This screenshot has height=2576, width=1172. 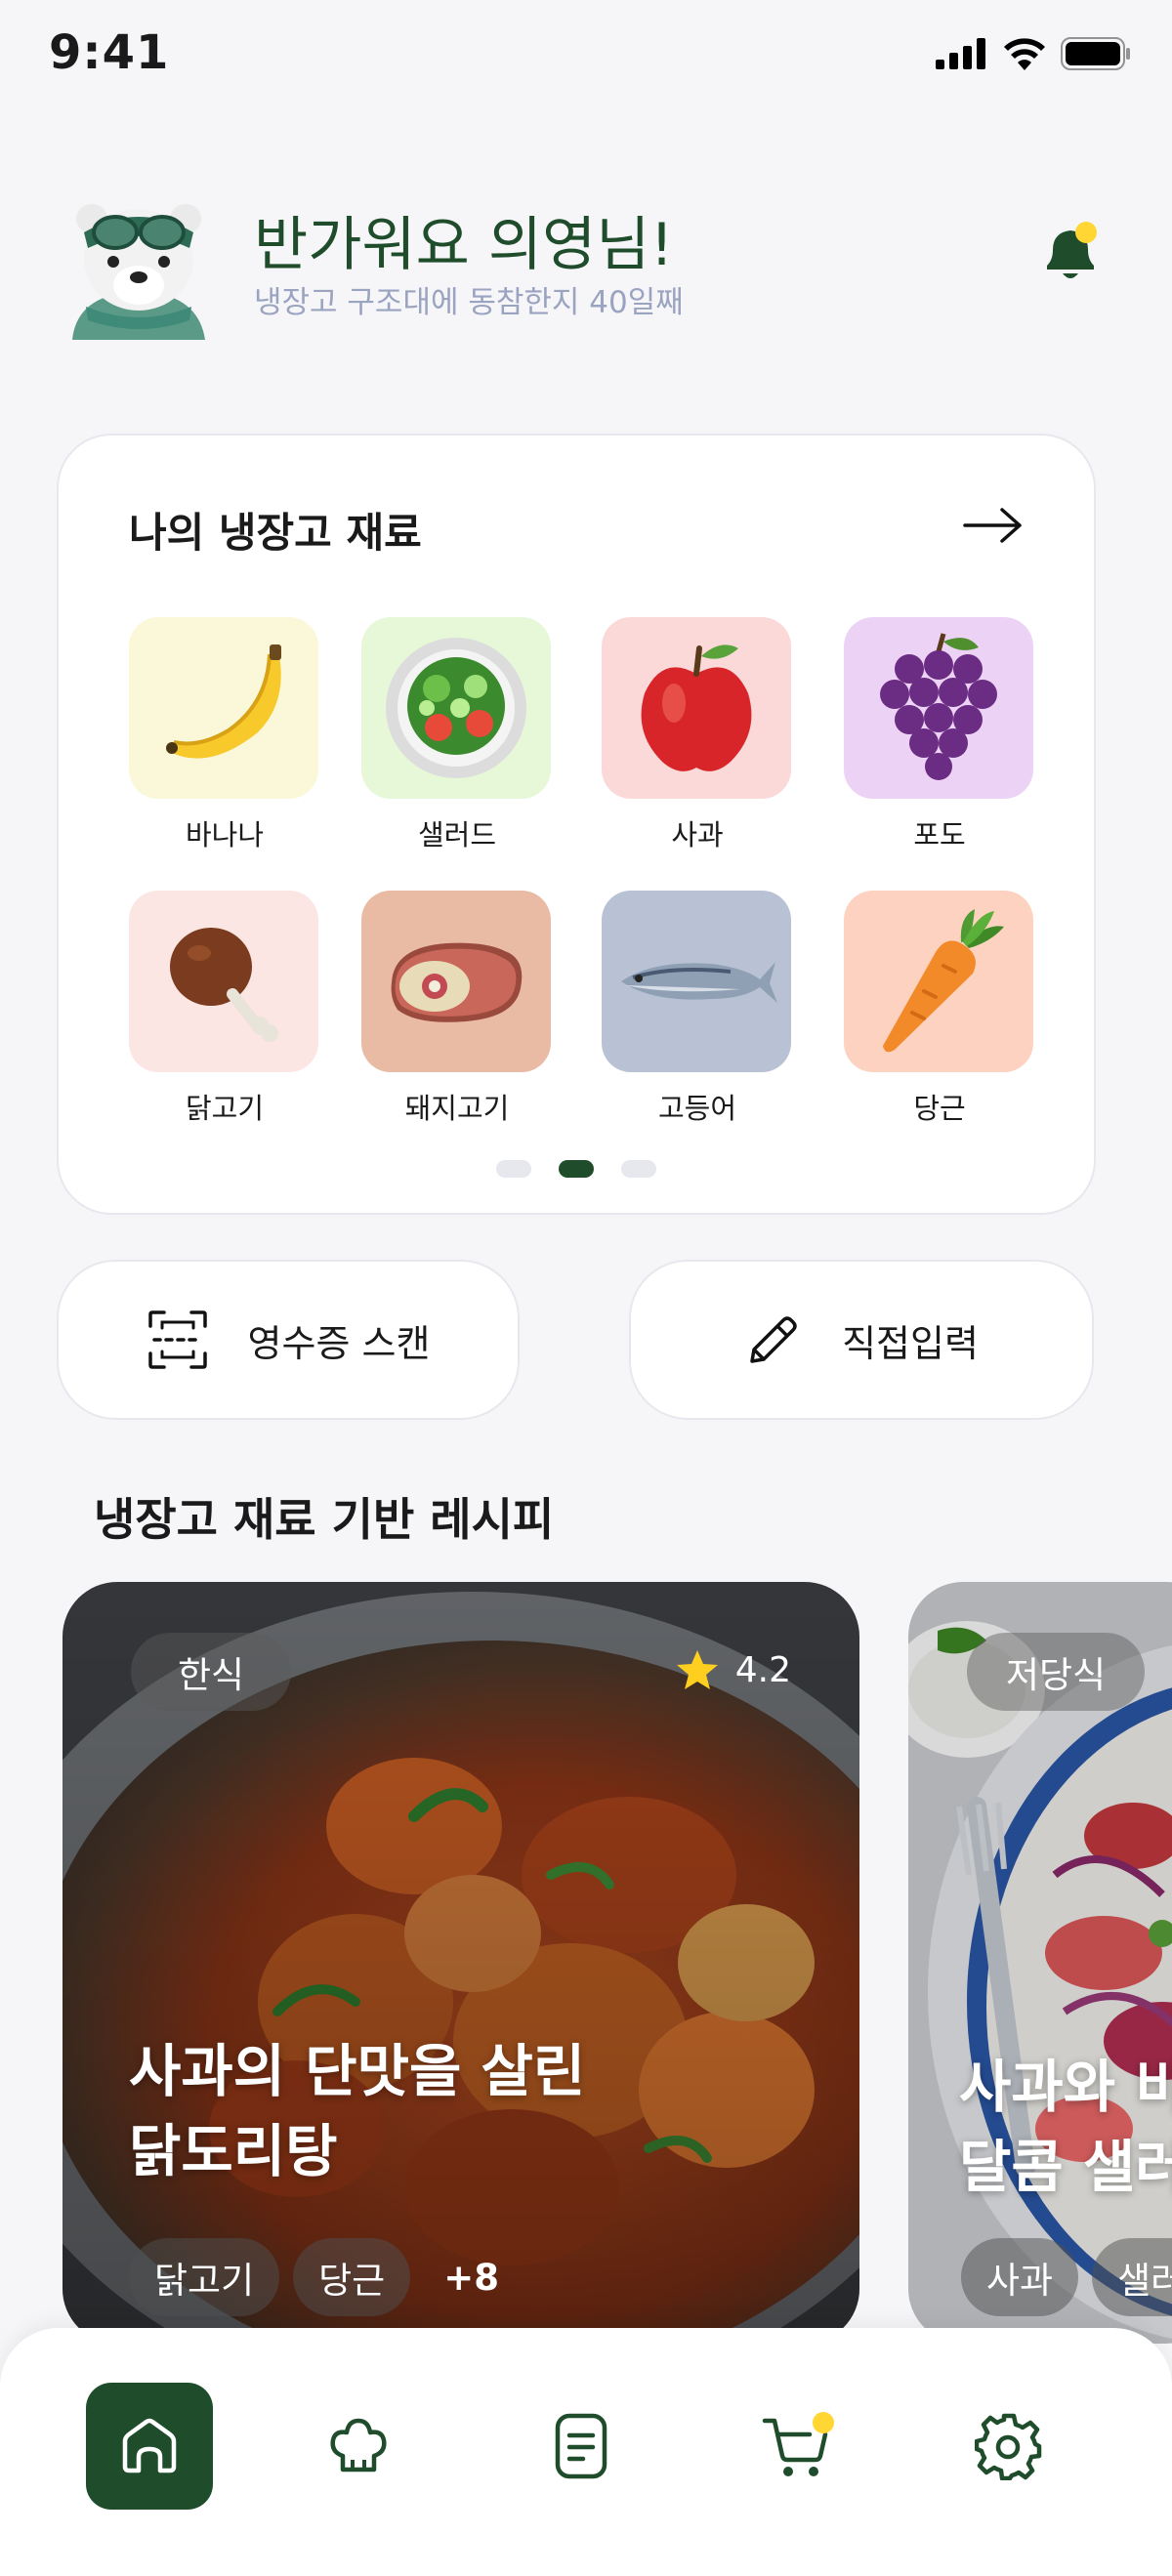 I want to click on chef-hat-icon, so click(x=358, y=2445).